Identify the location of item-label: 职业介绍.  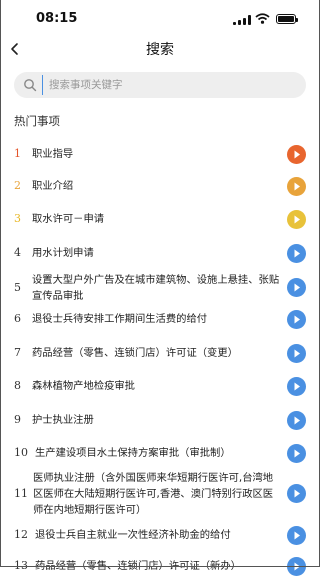
(53, 186).